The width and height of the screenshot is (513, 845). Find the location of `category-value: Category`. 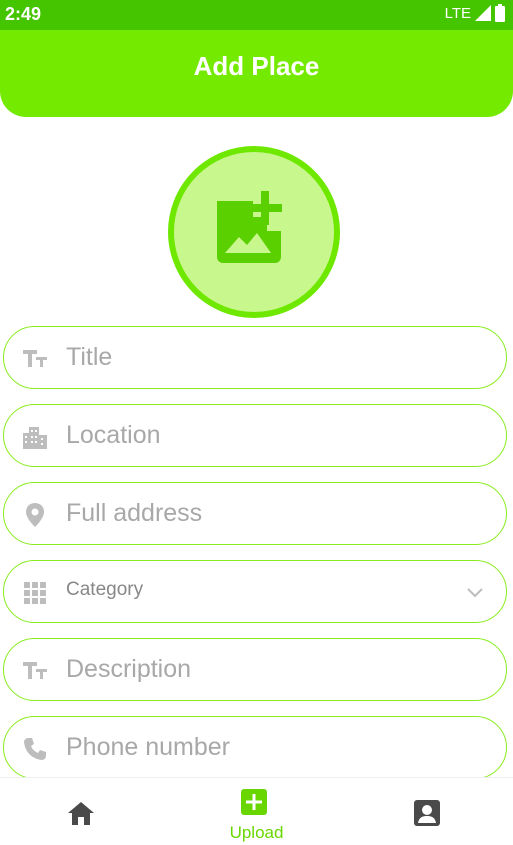

category-value: Category is located at coordinates (105, 589).